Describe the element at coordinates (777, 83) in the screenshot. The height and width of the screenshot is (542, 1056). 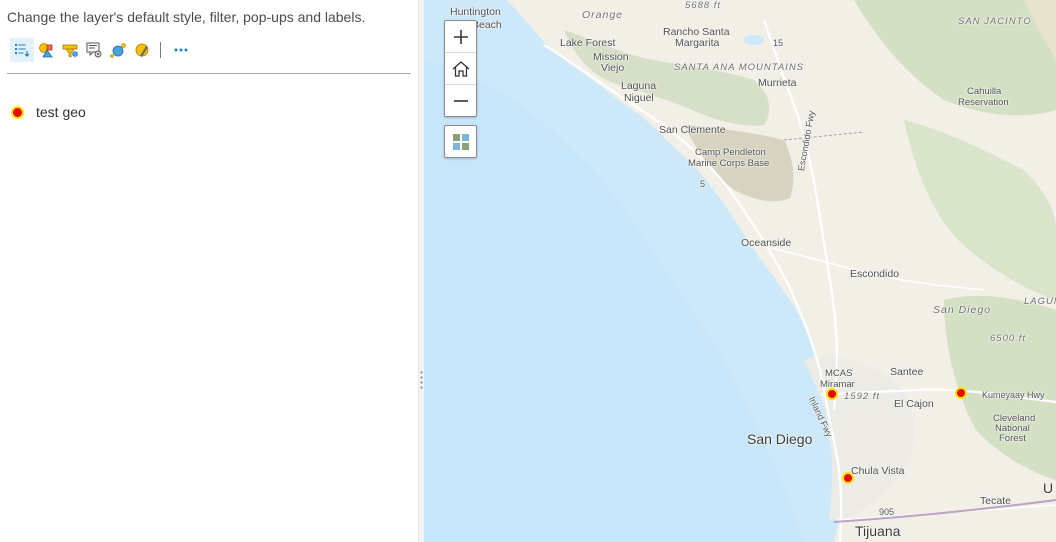
I see `map-label: Murrieta` at that location.